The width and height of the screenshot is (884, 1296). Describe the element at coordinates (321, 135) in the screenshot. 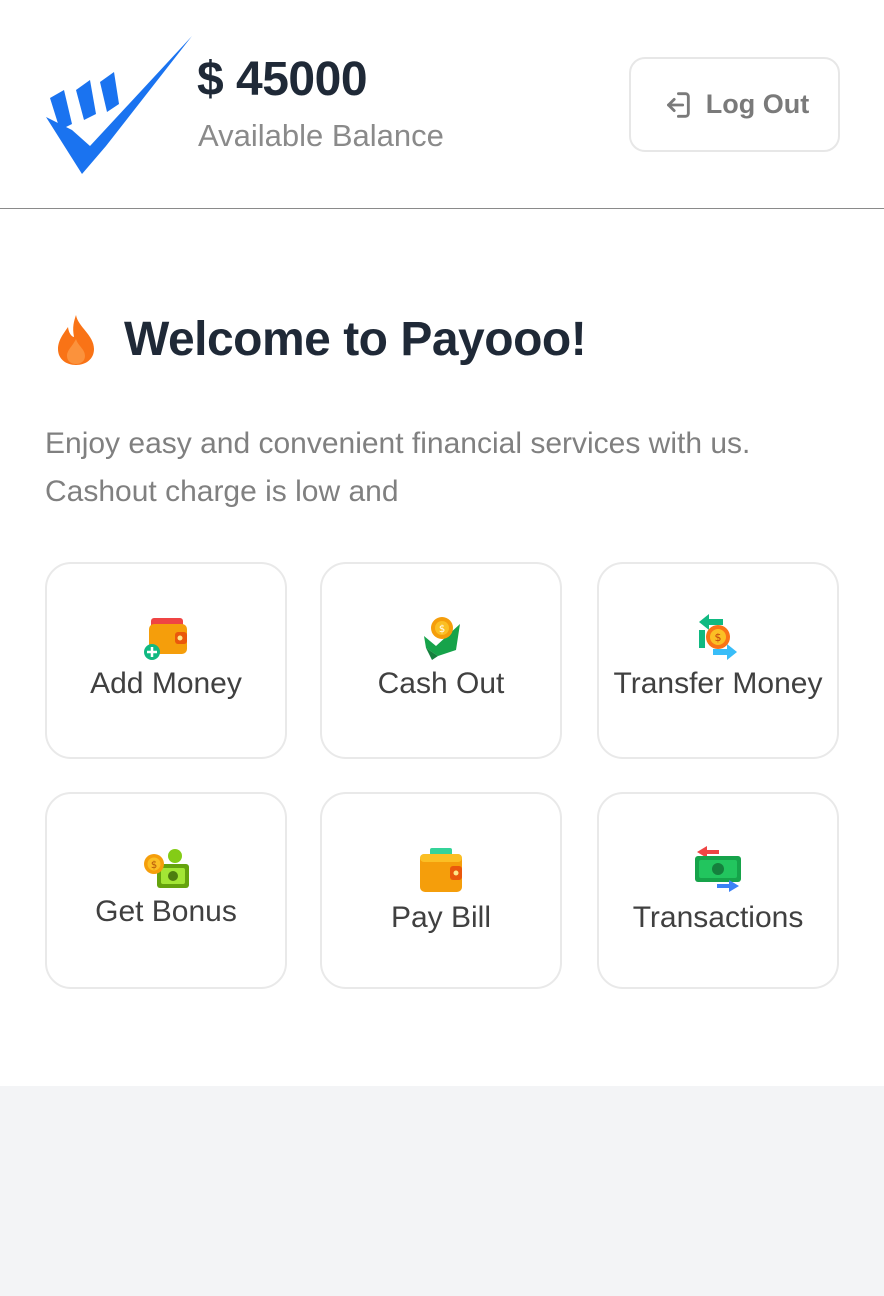

I see `balance-label: Available Balance` at that location.